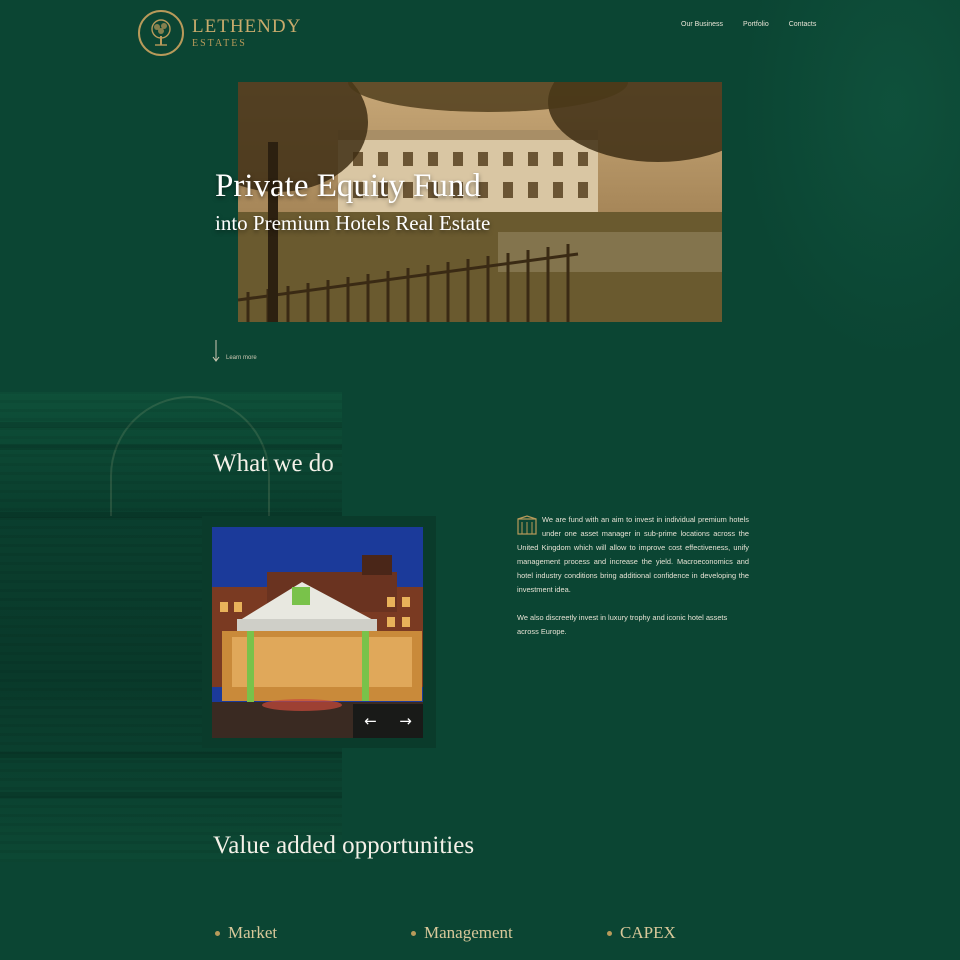 This screenshot has width=960, height=960. I want to click on value-added-list: Market Management CAPEX, so click(445, 933).